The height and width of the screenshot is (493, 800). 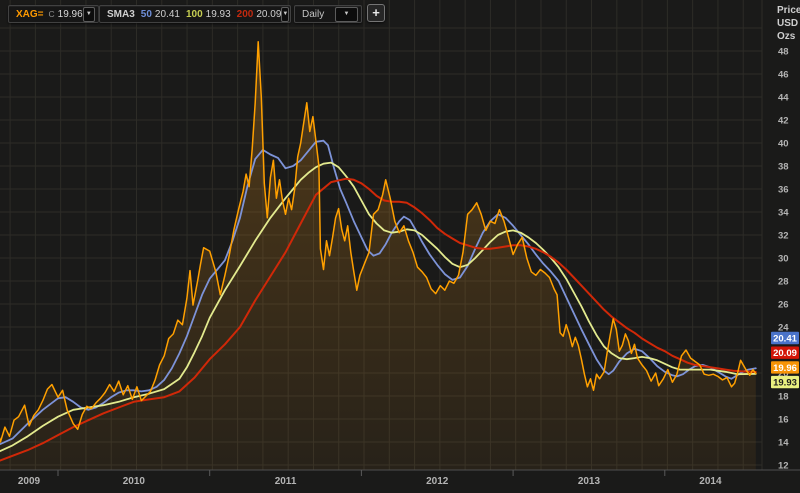 What do you see at coordinates (167, 14) in the screenshot?
I see `sma50-value: 20.41` at bounding box center [167, 14].